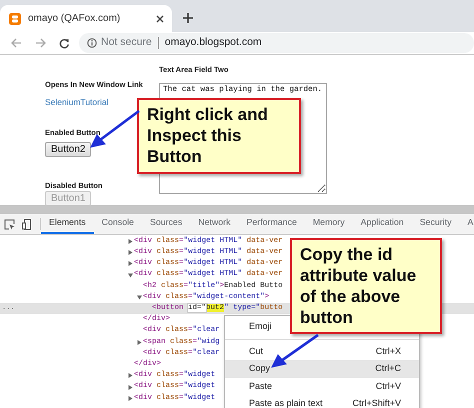  What do you see at coordinates (388, 386) in the screenshot?
I see `shortcut-text: Ctrl+V` at bounding box center [388, 386].